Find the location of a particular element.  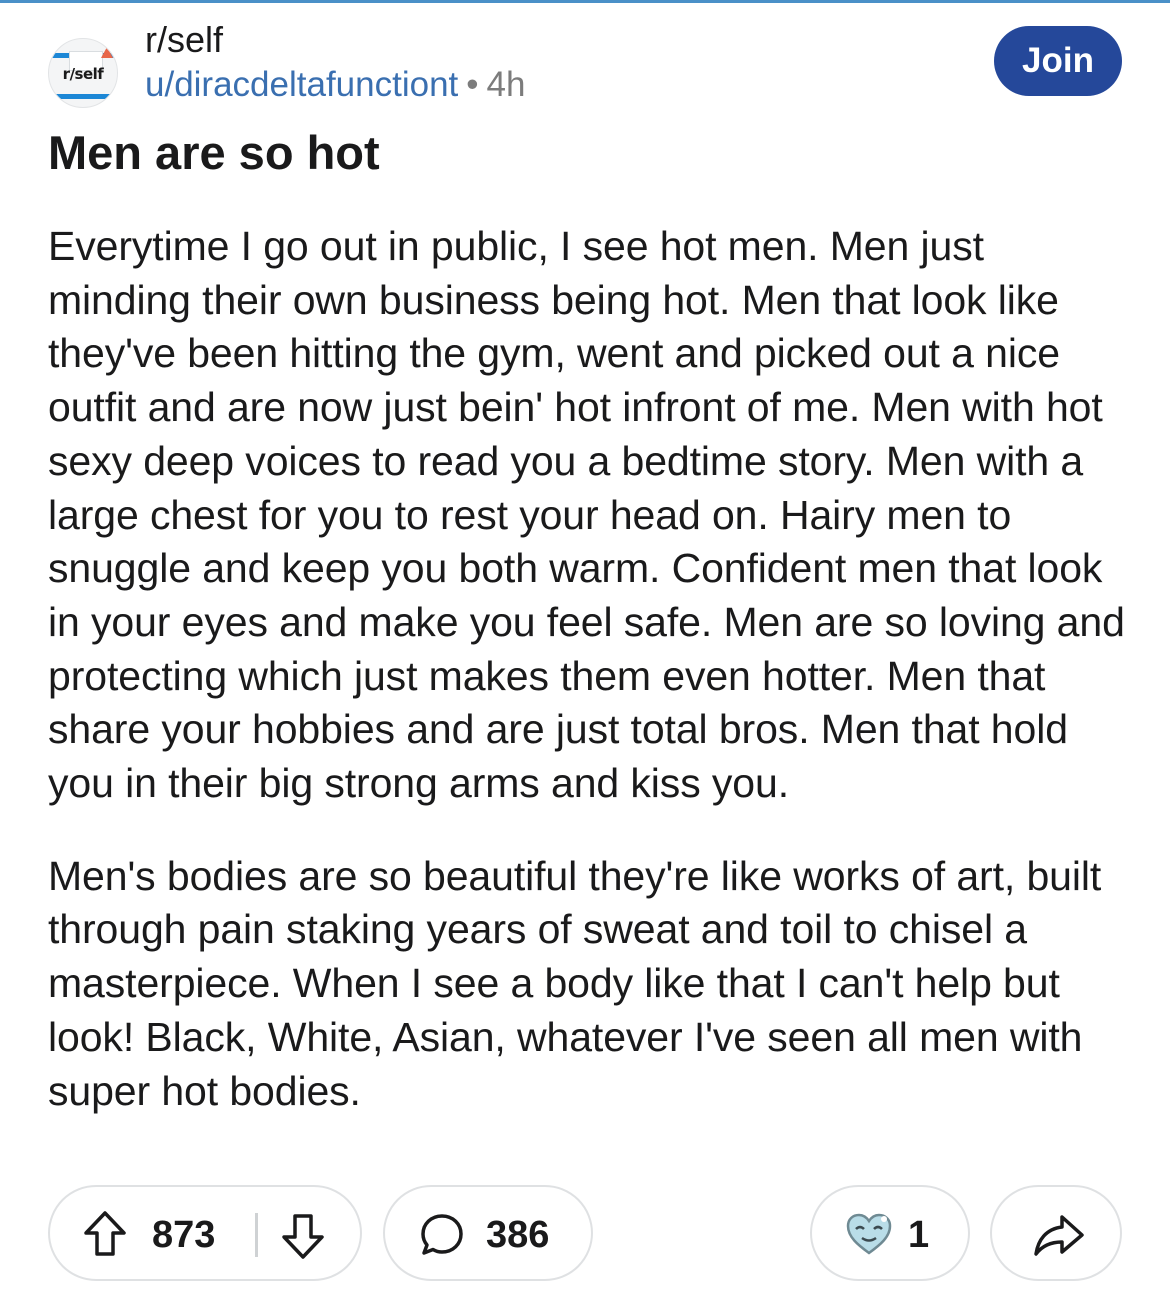

action-bar: 873 386 1 is located at coordinates (585, 1234).